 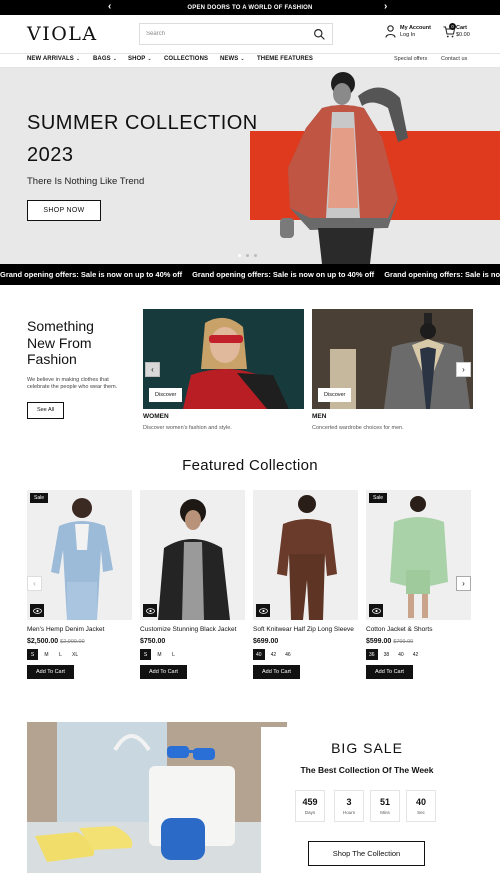 I want to click on announcement-bar: ‹ OPEN DOORS TO A WORLD OF FASHION ›, so click(x=250, y=7).